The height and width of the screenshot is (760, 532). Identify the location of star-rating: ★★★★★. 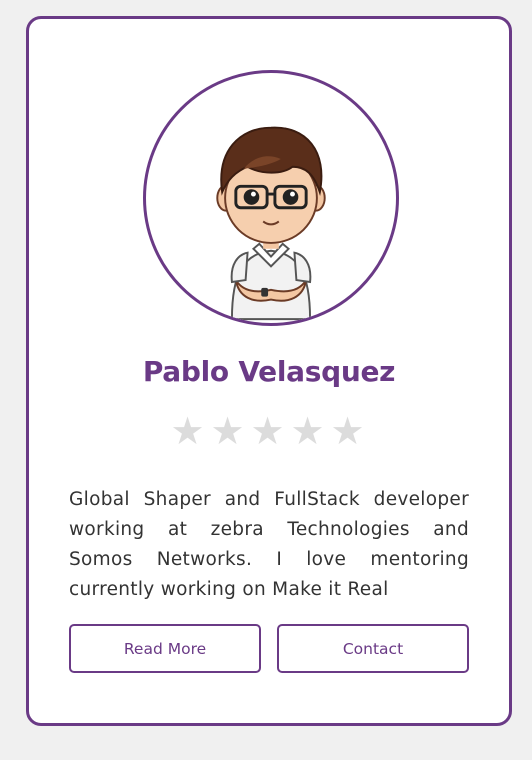
(269, 431).